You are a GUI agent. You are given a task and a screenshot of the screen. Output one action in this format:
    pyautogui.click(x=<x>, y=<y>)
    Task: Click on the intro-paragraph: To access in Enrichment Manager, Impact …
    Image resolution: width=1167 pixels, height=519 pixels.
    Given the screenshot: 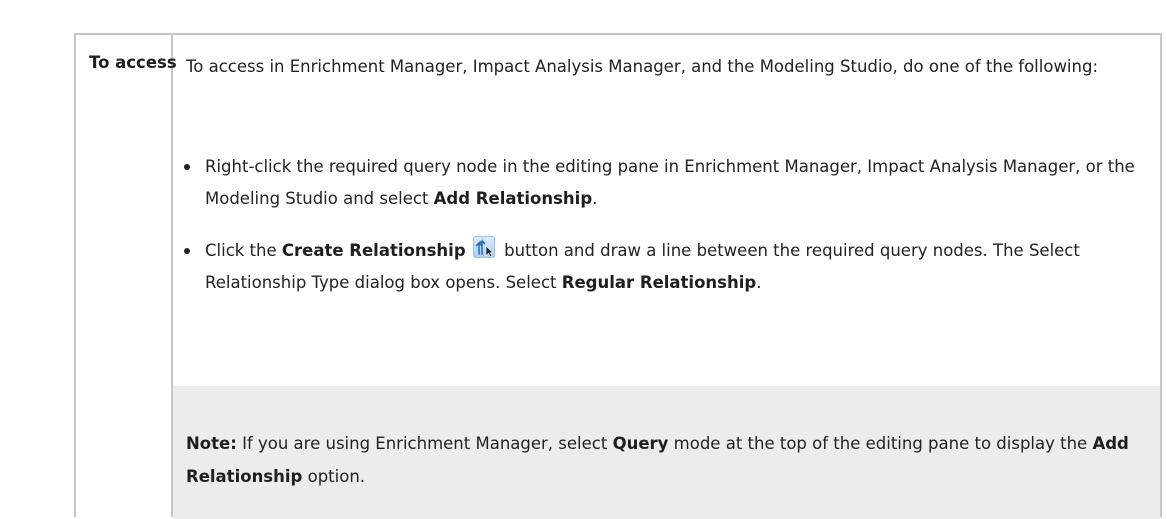 What is the action you would take?
    pyautogui.click(x=642, y=66)
    